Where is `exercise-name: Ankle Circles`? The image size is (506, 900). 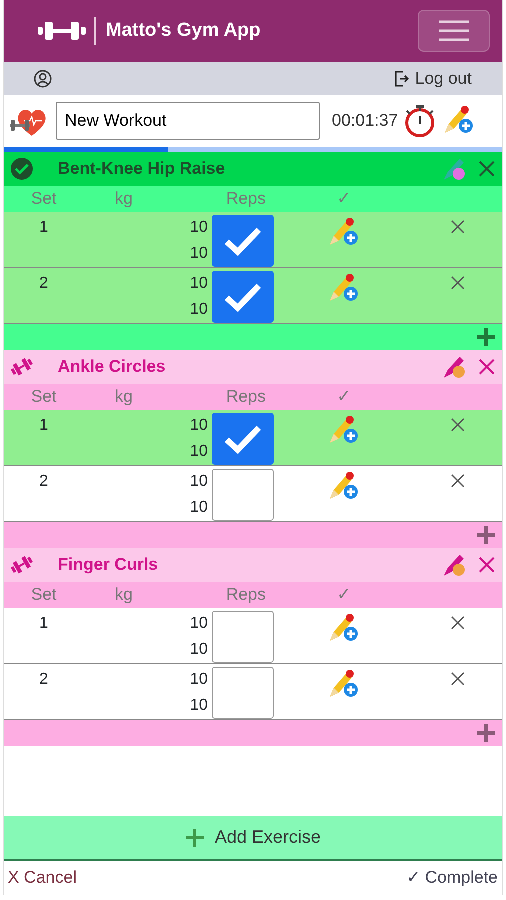
exercise-name: Ankle Circles is located at coordinates (112, 367).